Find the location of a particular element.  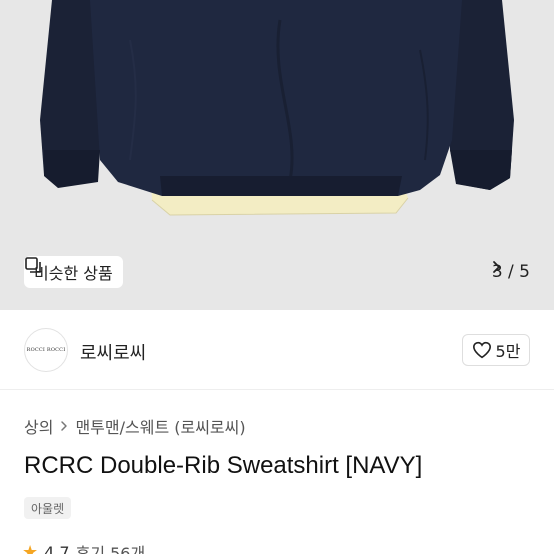

image-pager: 3 / 5 is located at coordinates (511, 272).